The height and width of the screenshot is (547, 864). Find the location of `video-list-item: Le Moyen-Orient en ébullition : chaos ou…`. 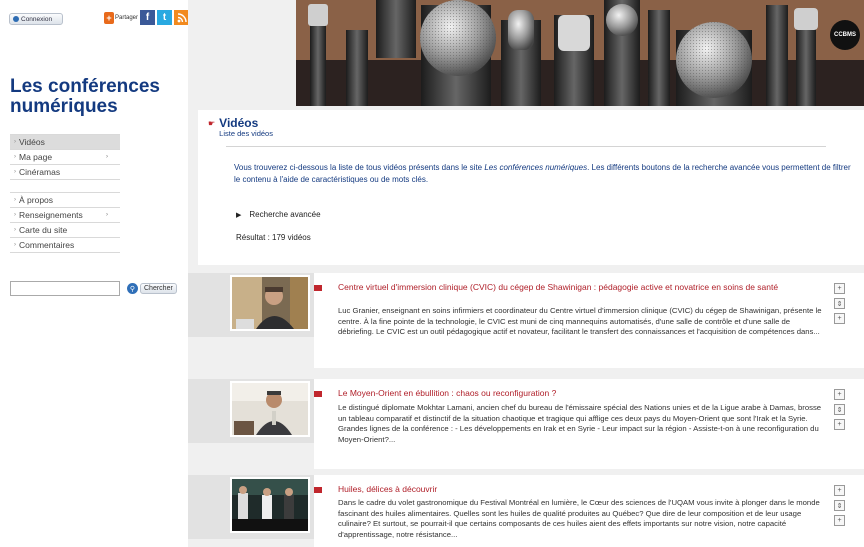

video-list-item: Le Moyen-Orient en ébullition : chaos ou… is located at coordinates (526, 424).